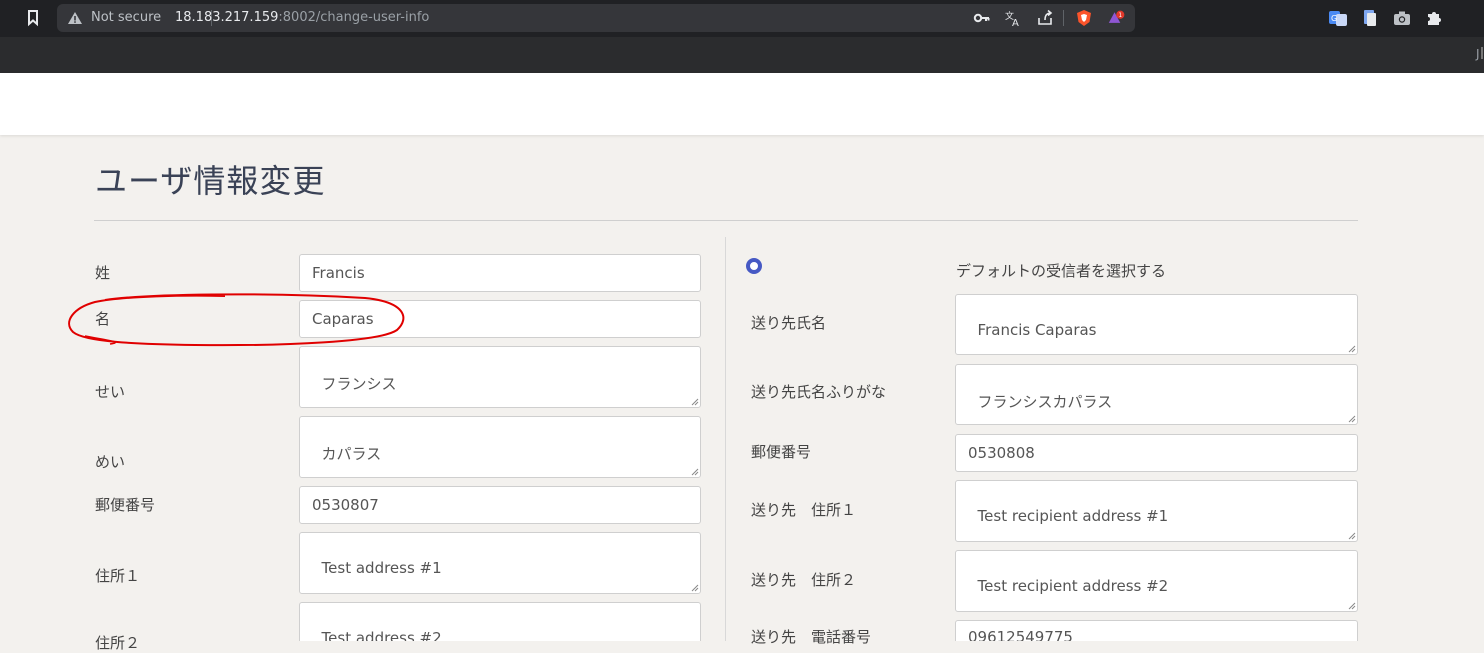  Describe the element at coordinates (1370, 18) in the screenshot. I see `documents-extension-icon` at that location.